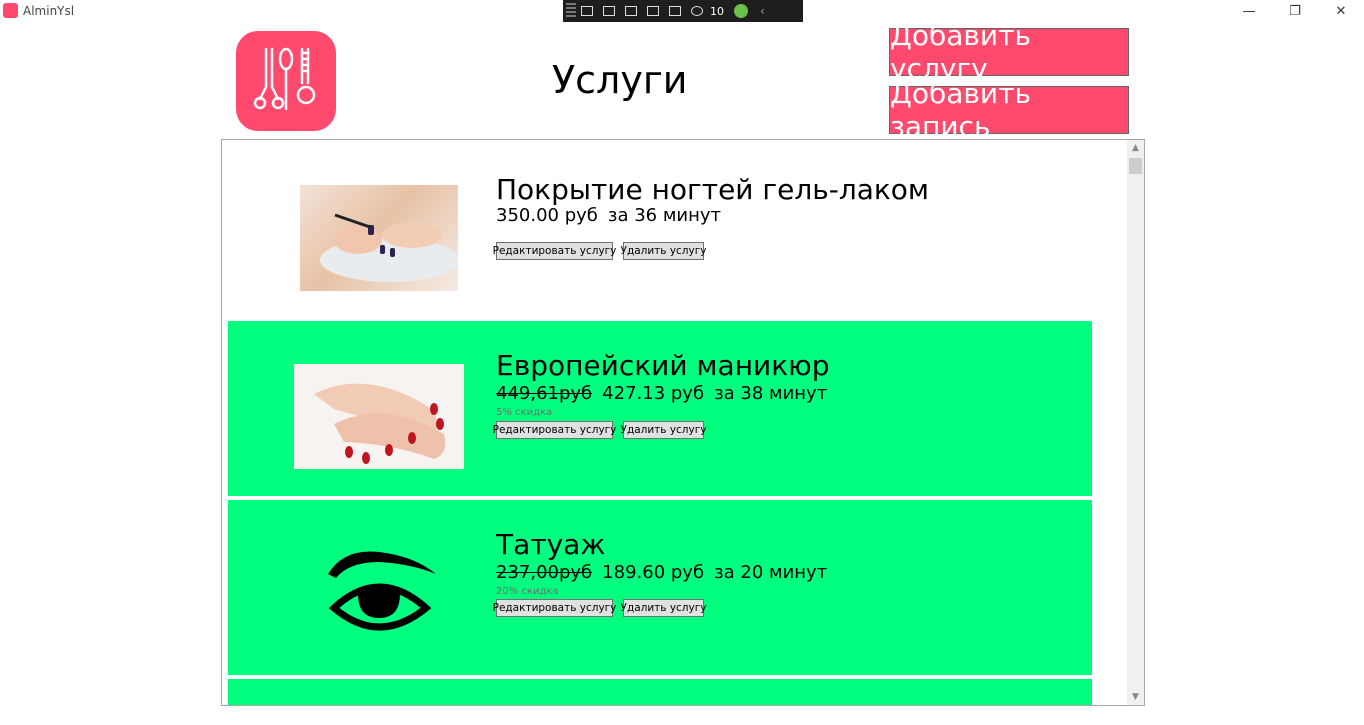 This screenshot has height=725, width=1364. Describe the element at coordinates (631, 11) in the screenshot. I see `select-element-icon` at that location.